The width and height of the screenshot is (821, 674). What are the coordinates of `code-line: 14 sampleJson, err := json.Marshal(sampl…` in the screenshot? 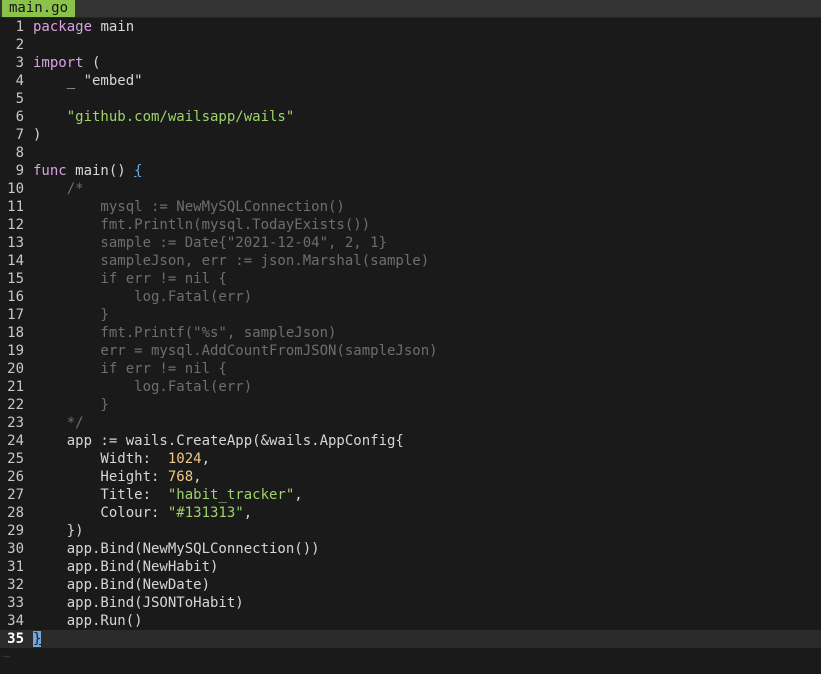 It's located at (410, 261).